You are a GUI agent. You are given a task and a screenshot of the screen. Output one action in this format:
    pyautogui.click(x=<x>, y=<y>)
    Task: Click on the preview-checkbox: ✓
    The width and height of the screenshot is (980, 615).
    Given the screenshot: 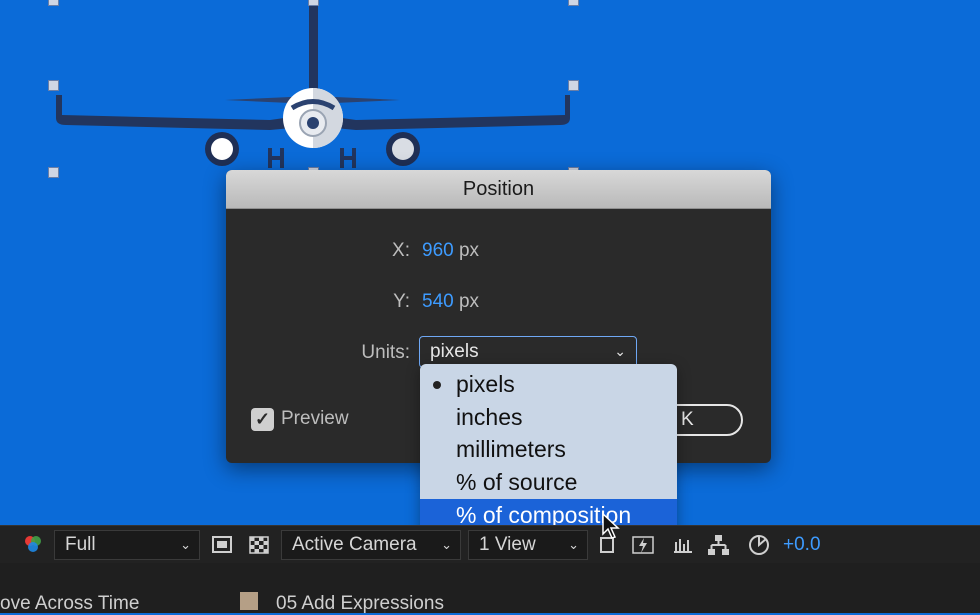 What is the action you would take?
    pyautogui.click(x=262, y=419)
    